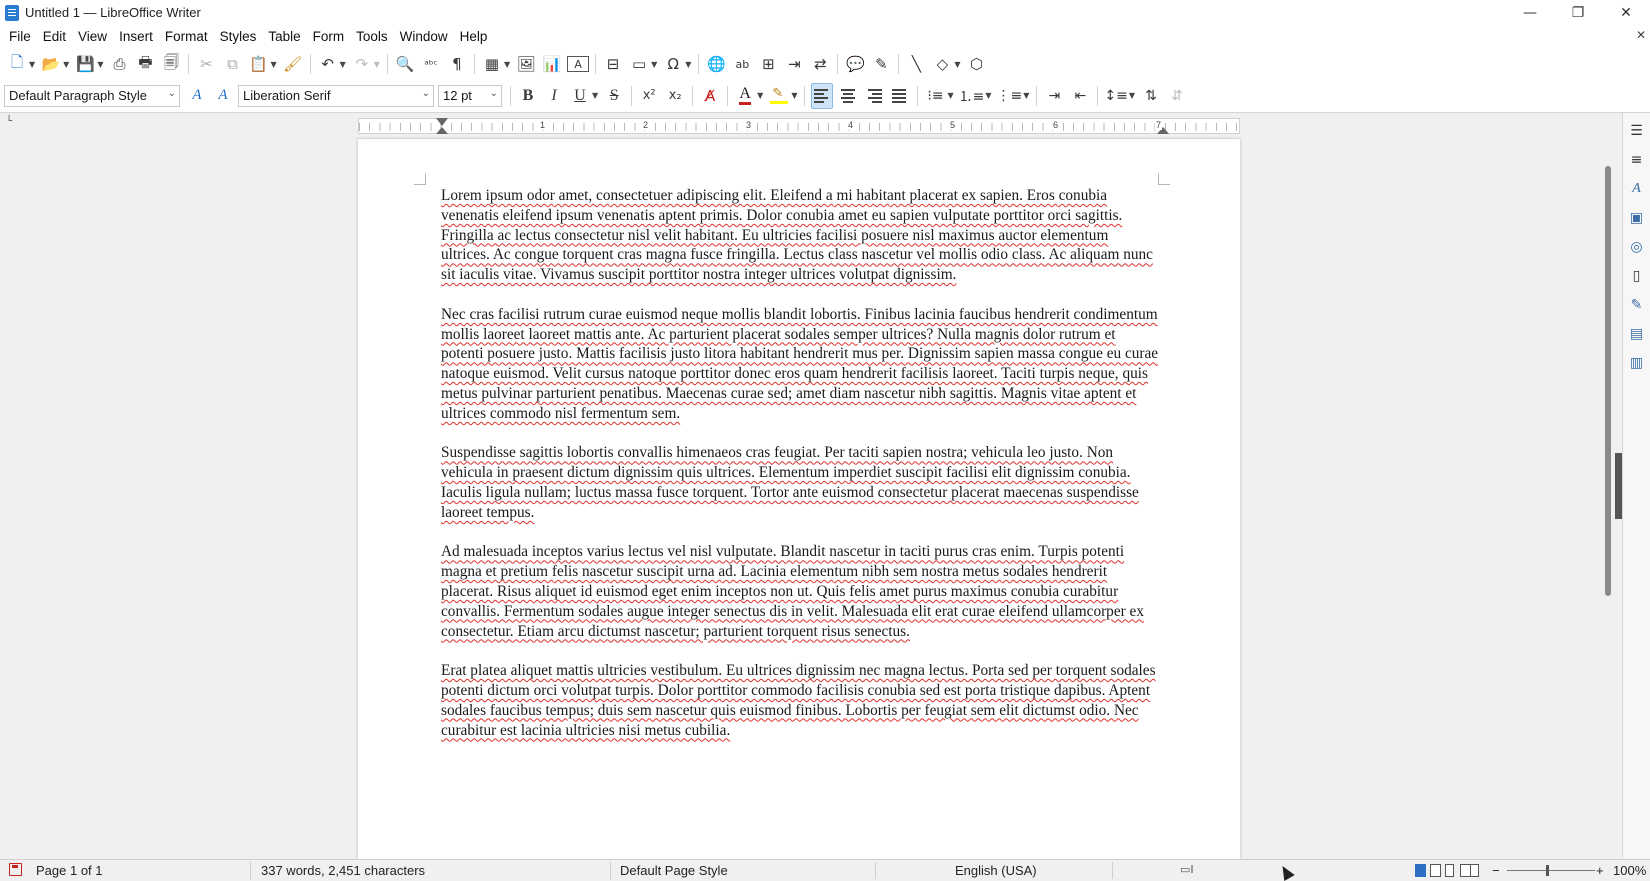 The height and width of the screenshot is (881, 1650). Describe the element at coordinates (1637, 160) in the screenshot. I see `properties-icon: ≡` at that location.